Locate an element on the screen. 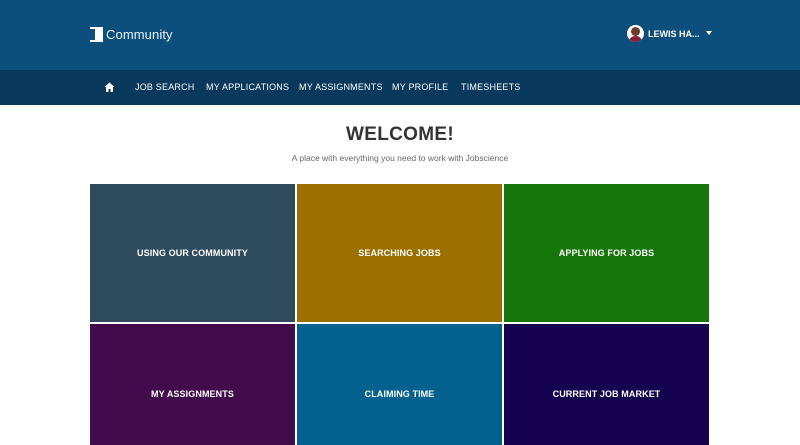 The image size is (800, 445). tile-searching-jobs: SEARCHING JOBS is located at coordinates (399, 253).